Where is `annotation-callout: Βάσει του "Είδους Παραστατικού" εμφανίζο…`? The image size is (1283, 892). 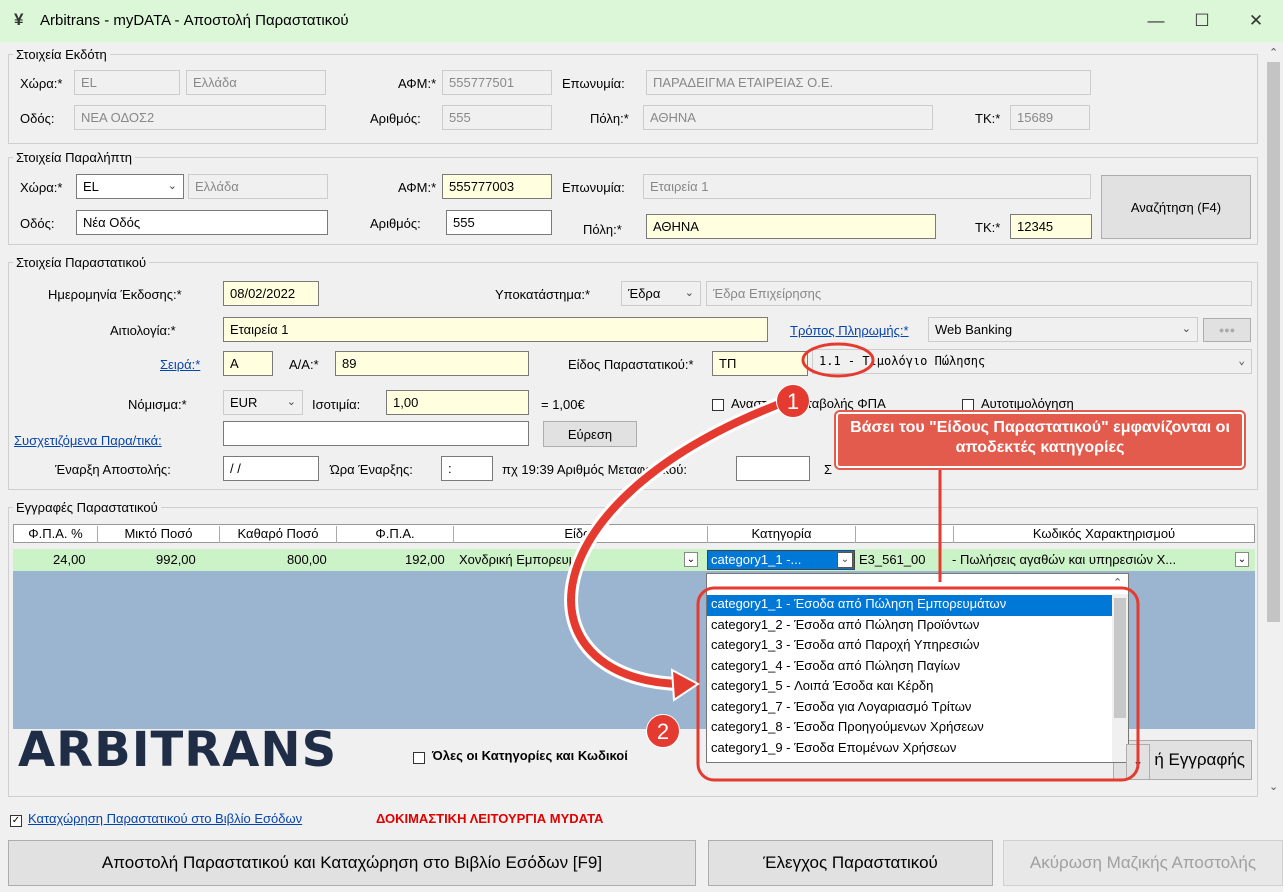
annotation-callout: Βάσει του "Είδους Παραστατικού" εμφανίζο… is located at coordinates (1040, 440).